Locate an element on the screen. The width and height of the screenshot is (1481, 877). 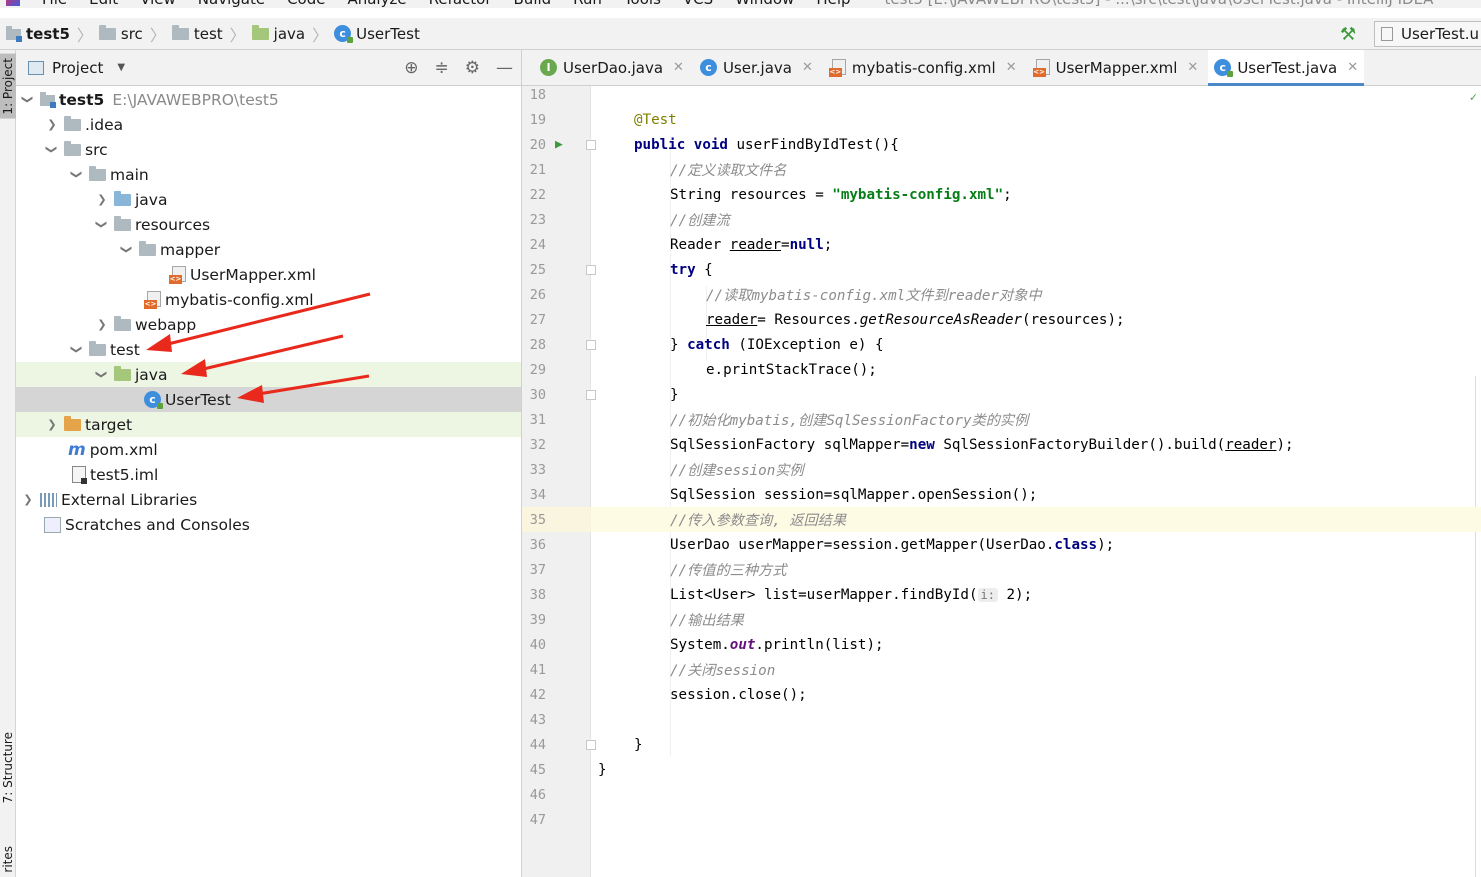
tree-item-webapp: webapp is located at coordinates (268, 324).